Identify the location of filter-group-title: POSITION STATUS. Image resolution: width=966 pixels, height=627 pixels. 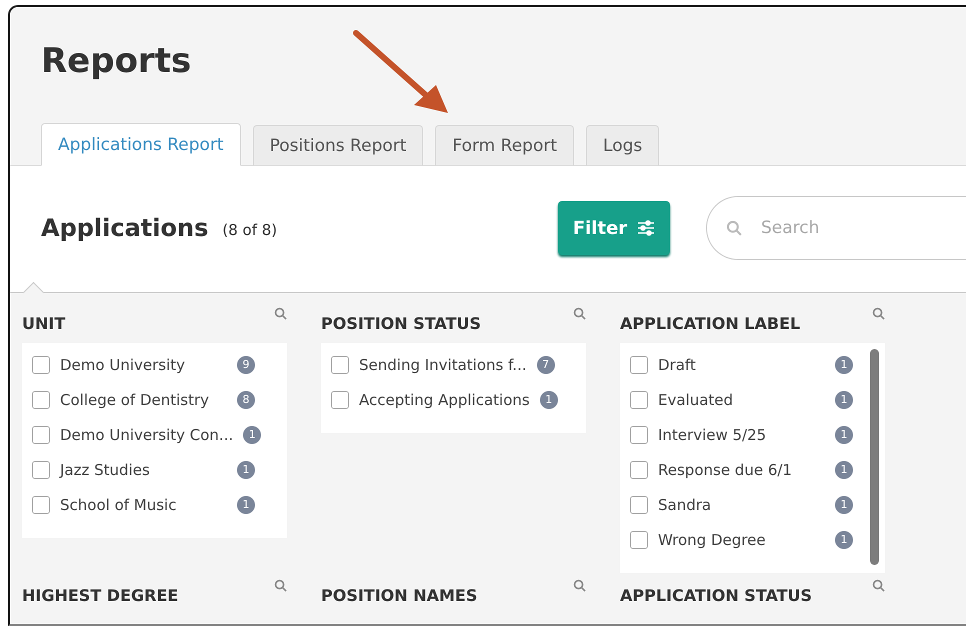
(401, 323).